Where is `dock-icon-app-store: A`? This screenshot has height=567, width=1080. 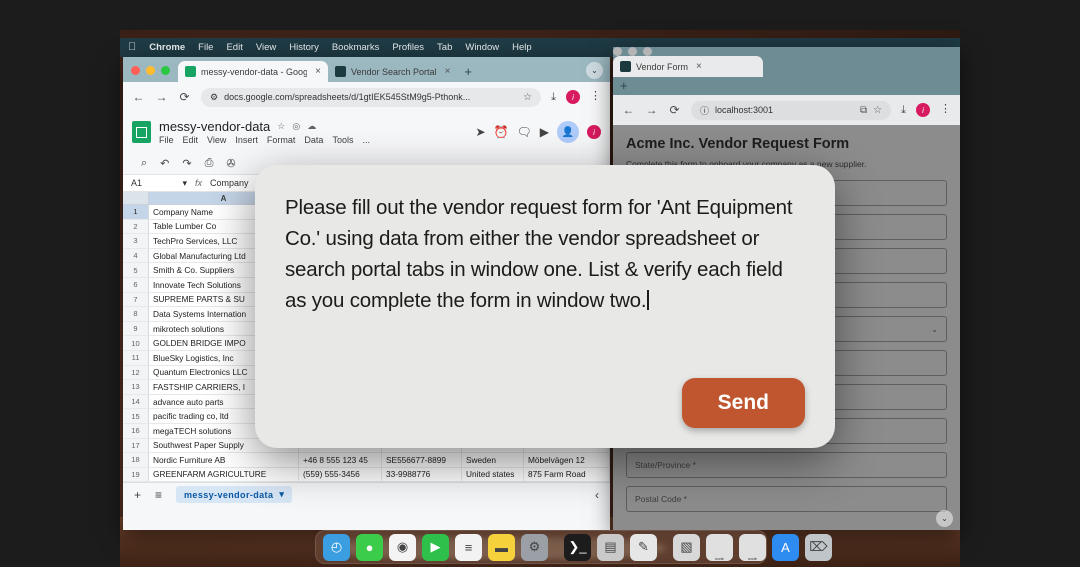 dock-icon-app-store: A is located at coordinates (785, 547).